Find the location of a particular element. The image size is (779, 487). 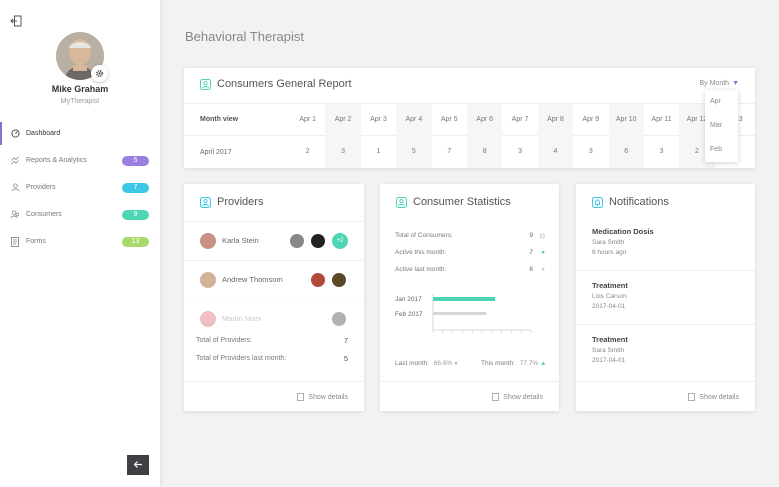

last-month-providers-line: Total of Providers last month: 5 is located at coordinates (274, 359).